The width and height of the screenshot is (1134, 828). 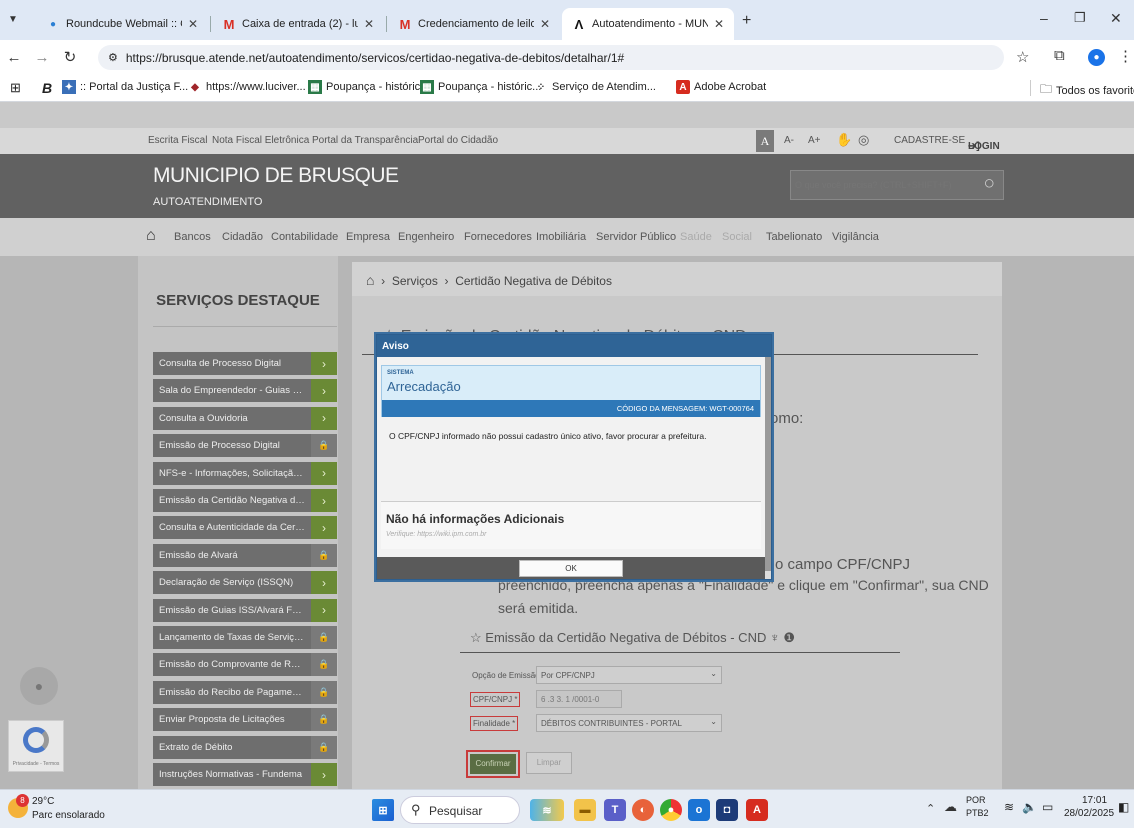 What do you see at coordinates (370, 280) in the screenshot?
I see `home-breadcrumb-icon: ⌂` at bounding box center [370, 280].